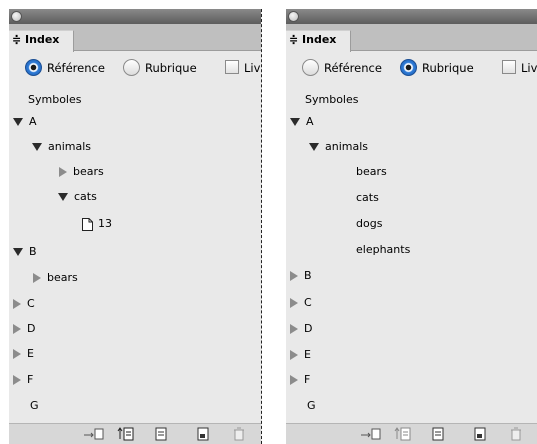 The width and height of the screenshot is (537, 444). I want to click on tree-label: dogs, so click(369, 223).